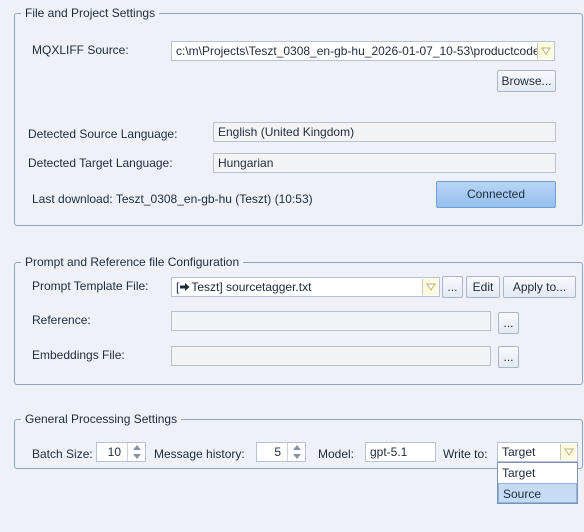  What do you see at coordinates (519, 452) in the screenshot?
I see `write-to-value: Target` at bounding box center [519, 452].